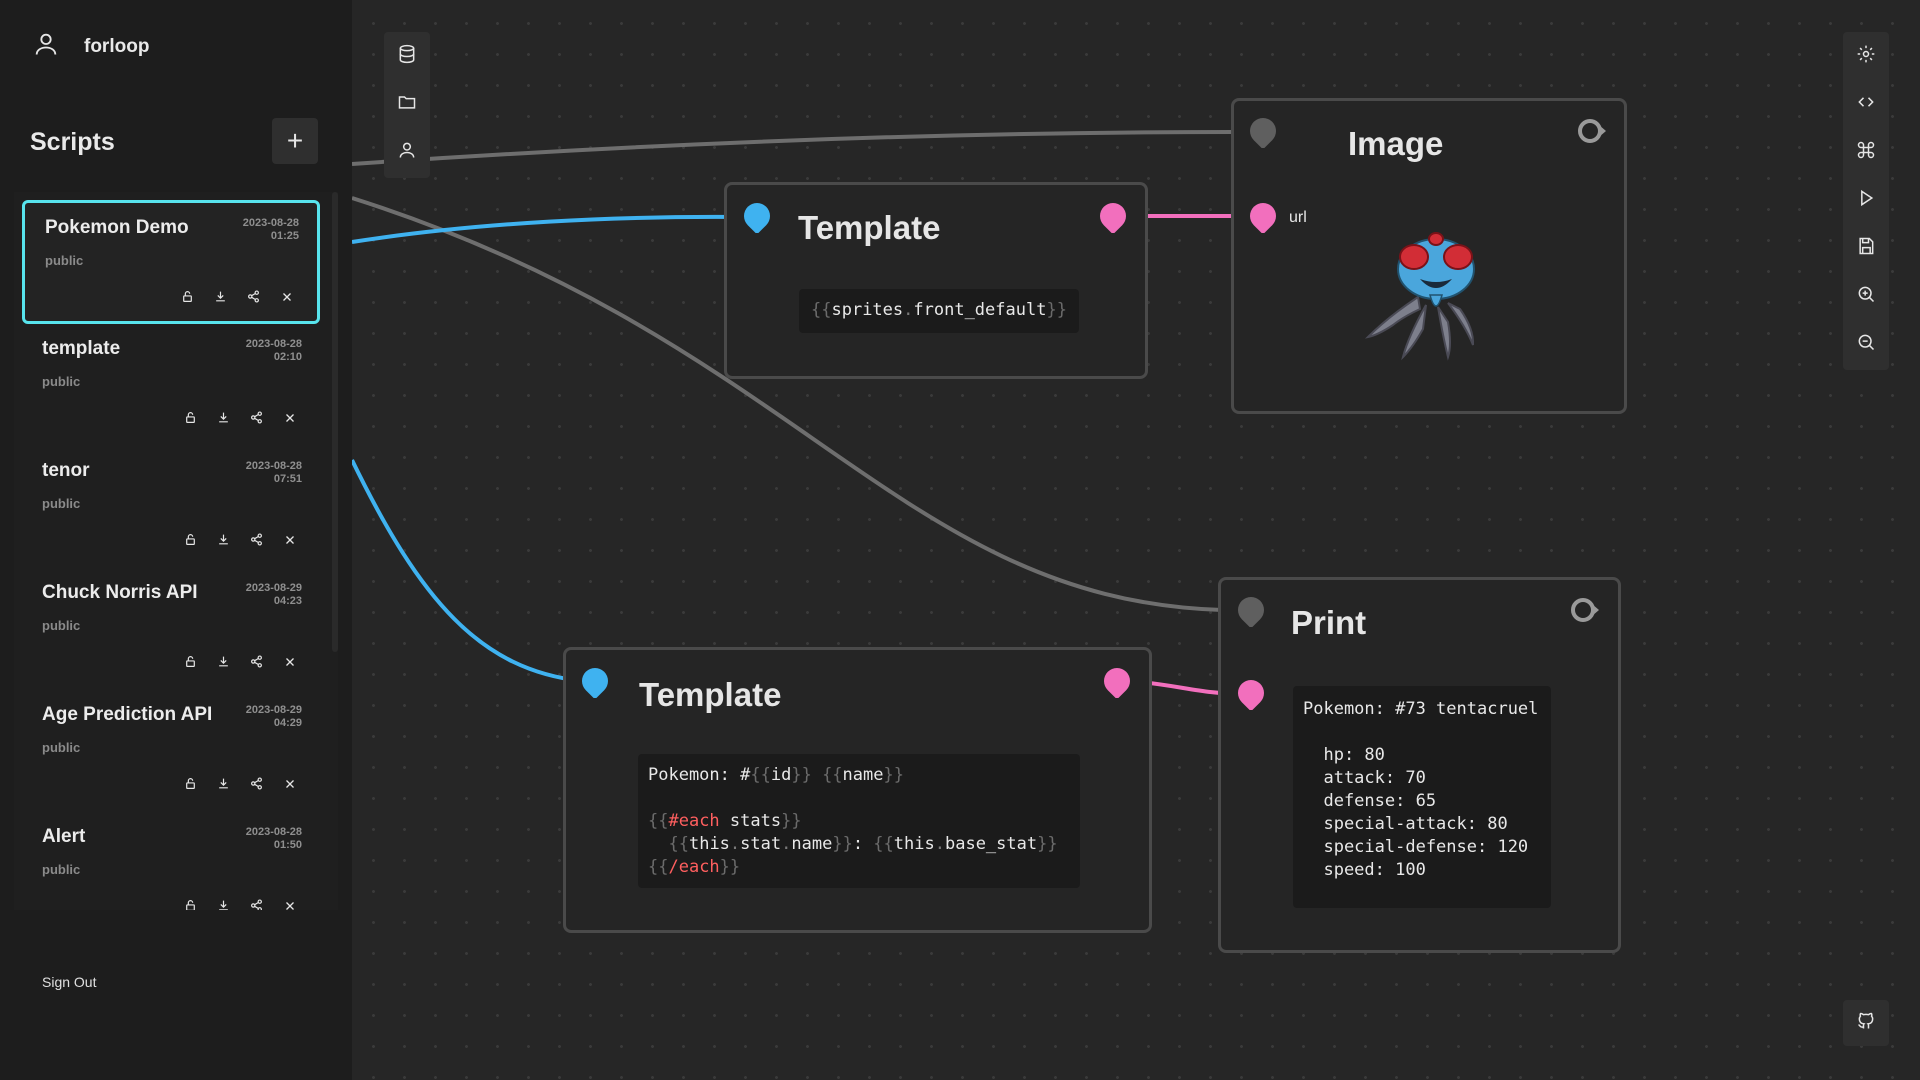 This screenshot has width=1920, height=1080. What do you see at coordinates (171, 386) in the screenshot?
I see `script-item: template 2023-08-28 02:10 public` at bounding box center [171, 386].